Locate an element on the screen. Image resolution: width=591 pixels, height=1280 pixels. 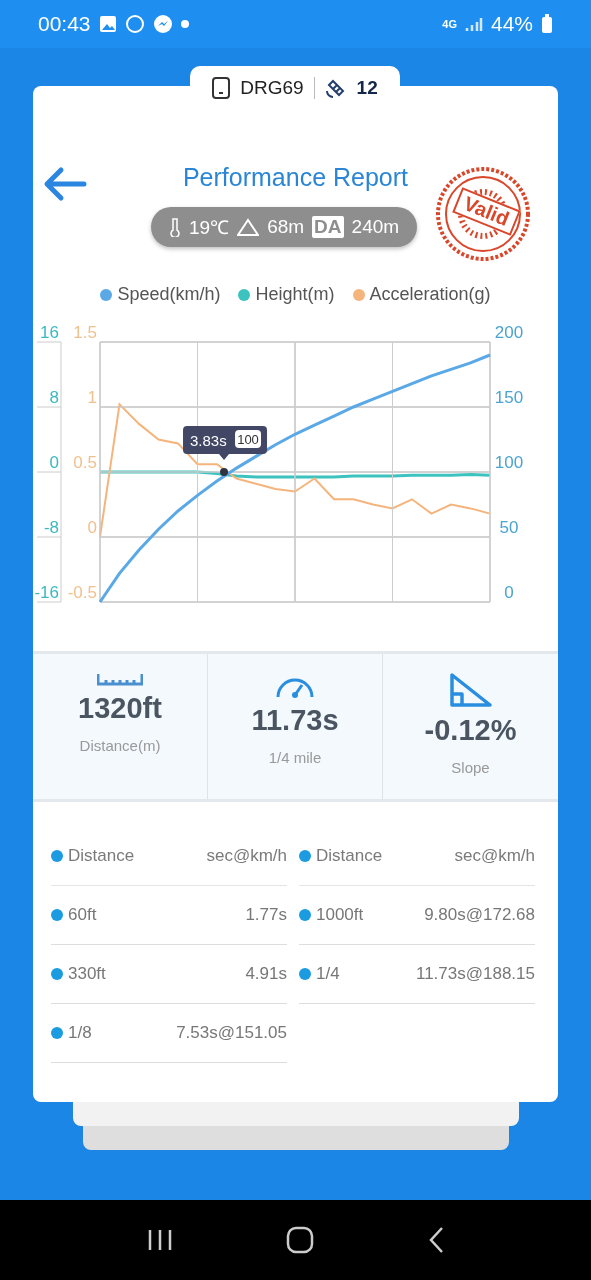
stat-value: 11.73s is located at coordinates (295, 720).